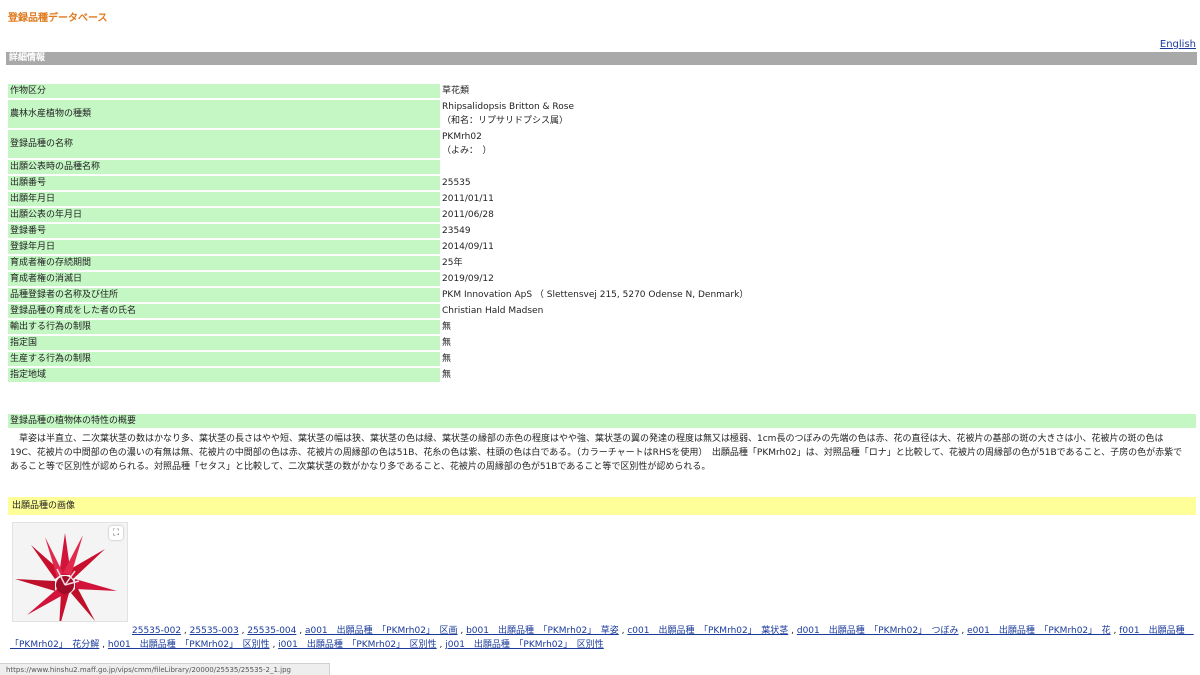  Describe the element at coordinates (493, 311) in the screenshot. I see `detail-value: Christian Hald Madsen` at that location.